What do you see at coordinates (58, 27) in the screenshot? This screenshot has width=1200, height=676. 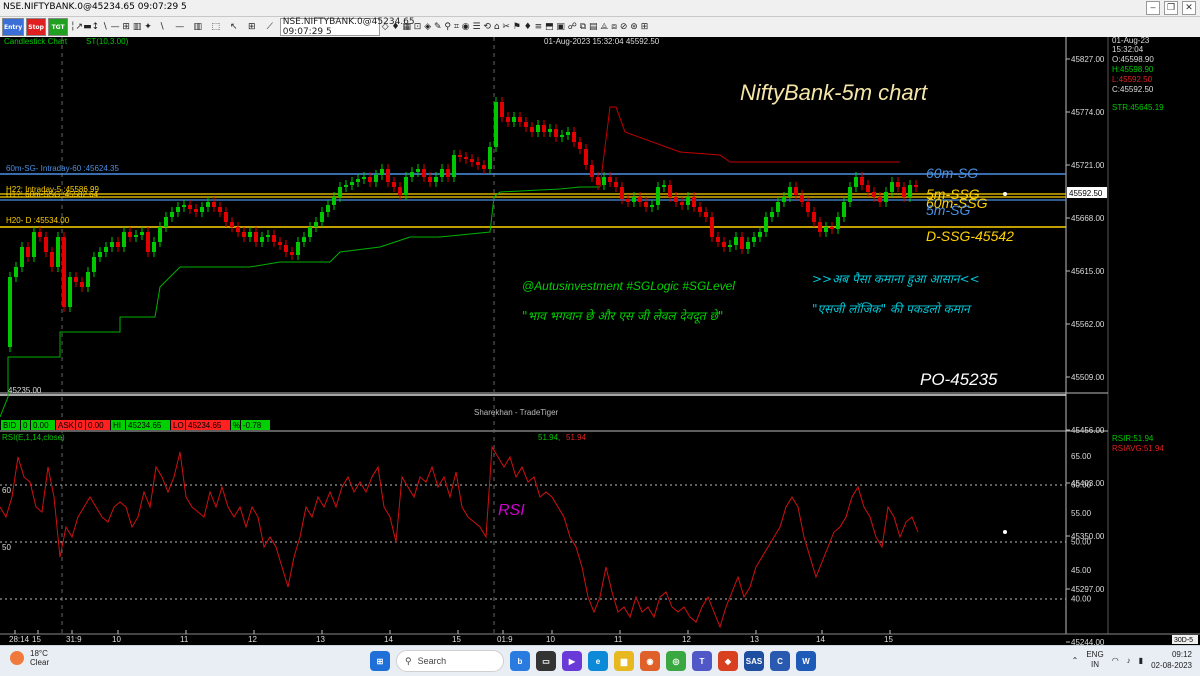 I see `target-button: TGT` at bounding box center [58, 27].